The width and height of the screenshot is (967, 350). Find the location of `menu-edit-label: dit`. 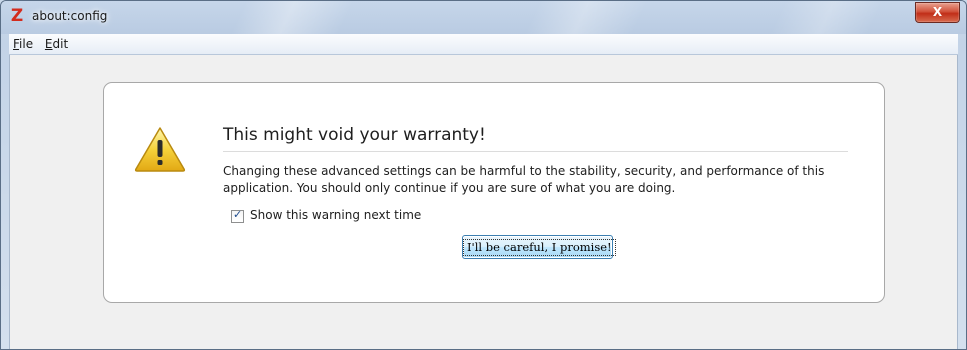

menu-edit-label: dit is located at coordinates (60, 44).